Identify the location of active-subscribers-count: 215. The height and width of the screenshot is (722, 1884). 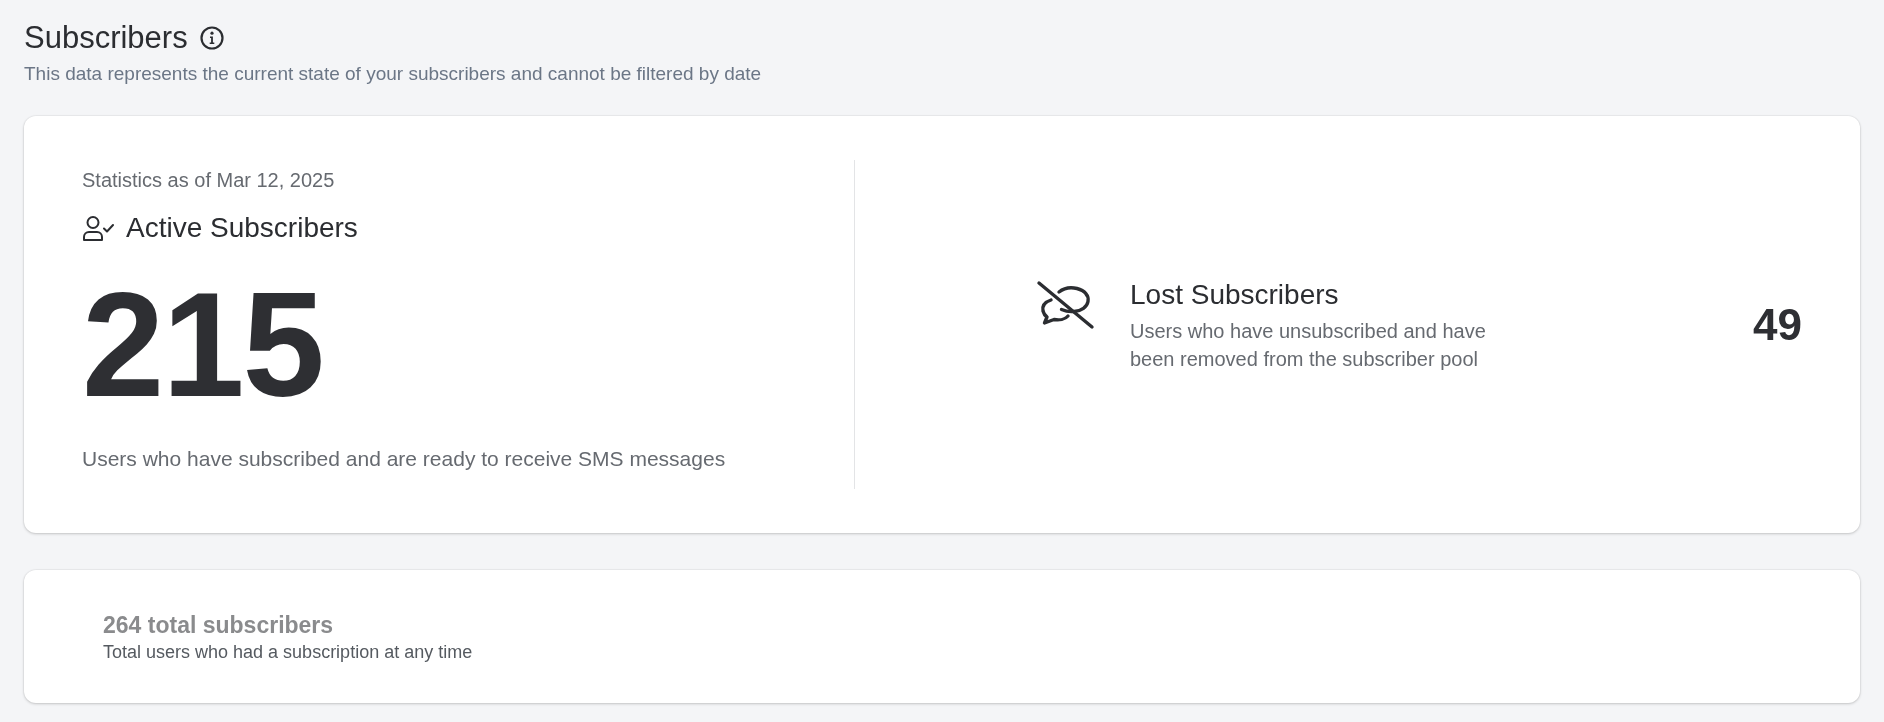
(202, 345).